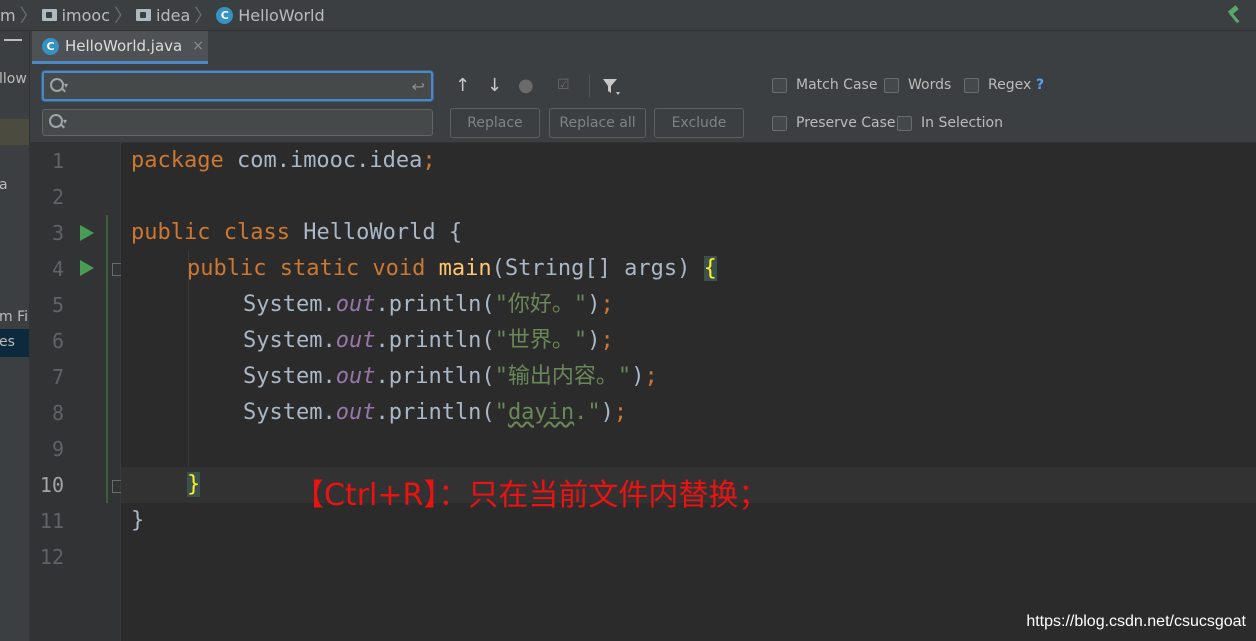  I want to click on string-literal: .", so click(587, 412).